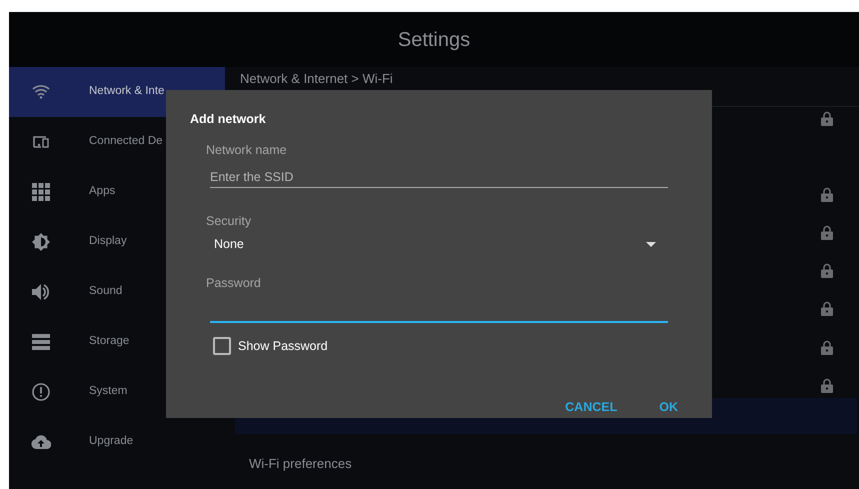  Describe the element at coordinates (247, 150) in the screenshot. I see `field-label: Network name` at that location.